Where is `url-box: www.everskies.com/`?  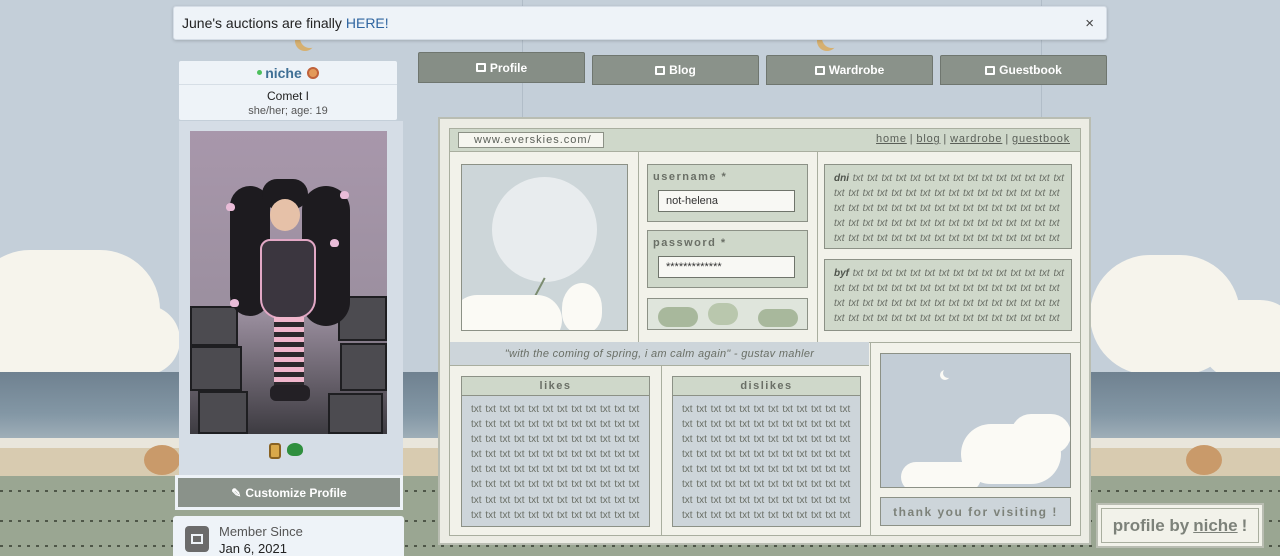 url-box: www.everskies.com/ is located at coordinates (531, 140).